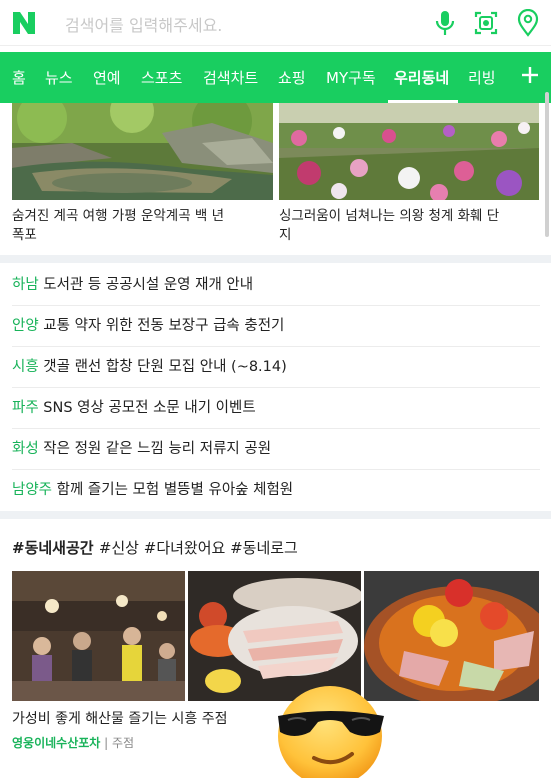 The image size is (551, 778). What do you see at coordinates (25, 449) in the screenshot?
I see `news-region: 화성` at bounding box center [25, 449].